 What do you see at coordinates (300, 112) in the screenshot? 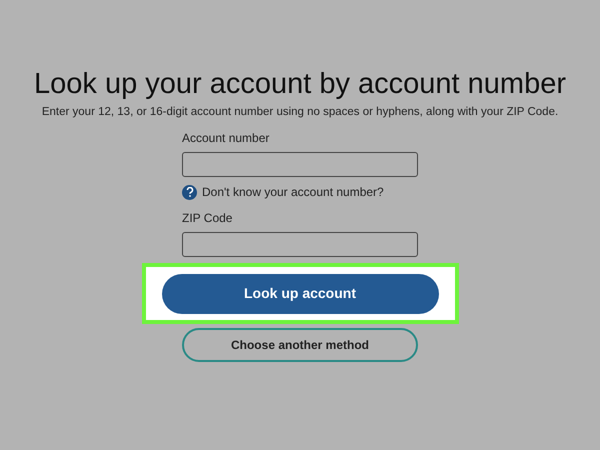
I see `instructions: Enter your 12, 13, or 16-digit account number using no spaces or hyphens, along with your ZIP Code.` at bounding box center [300, 112].